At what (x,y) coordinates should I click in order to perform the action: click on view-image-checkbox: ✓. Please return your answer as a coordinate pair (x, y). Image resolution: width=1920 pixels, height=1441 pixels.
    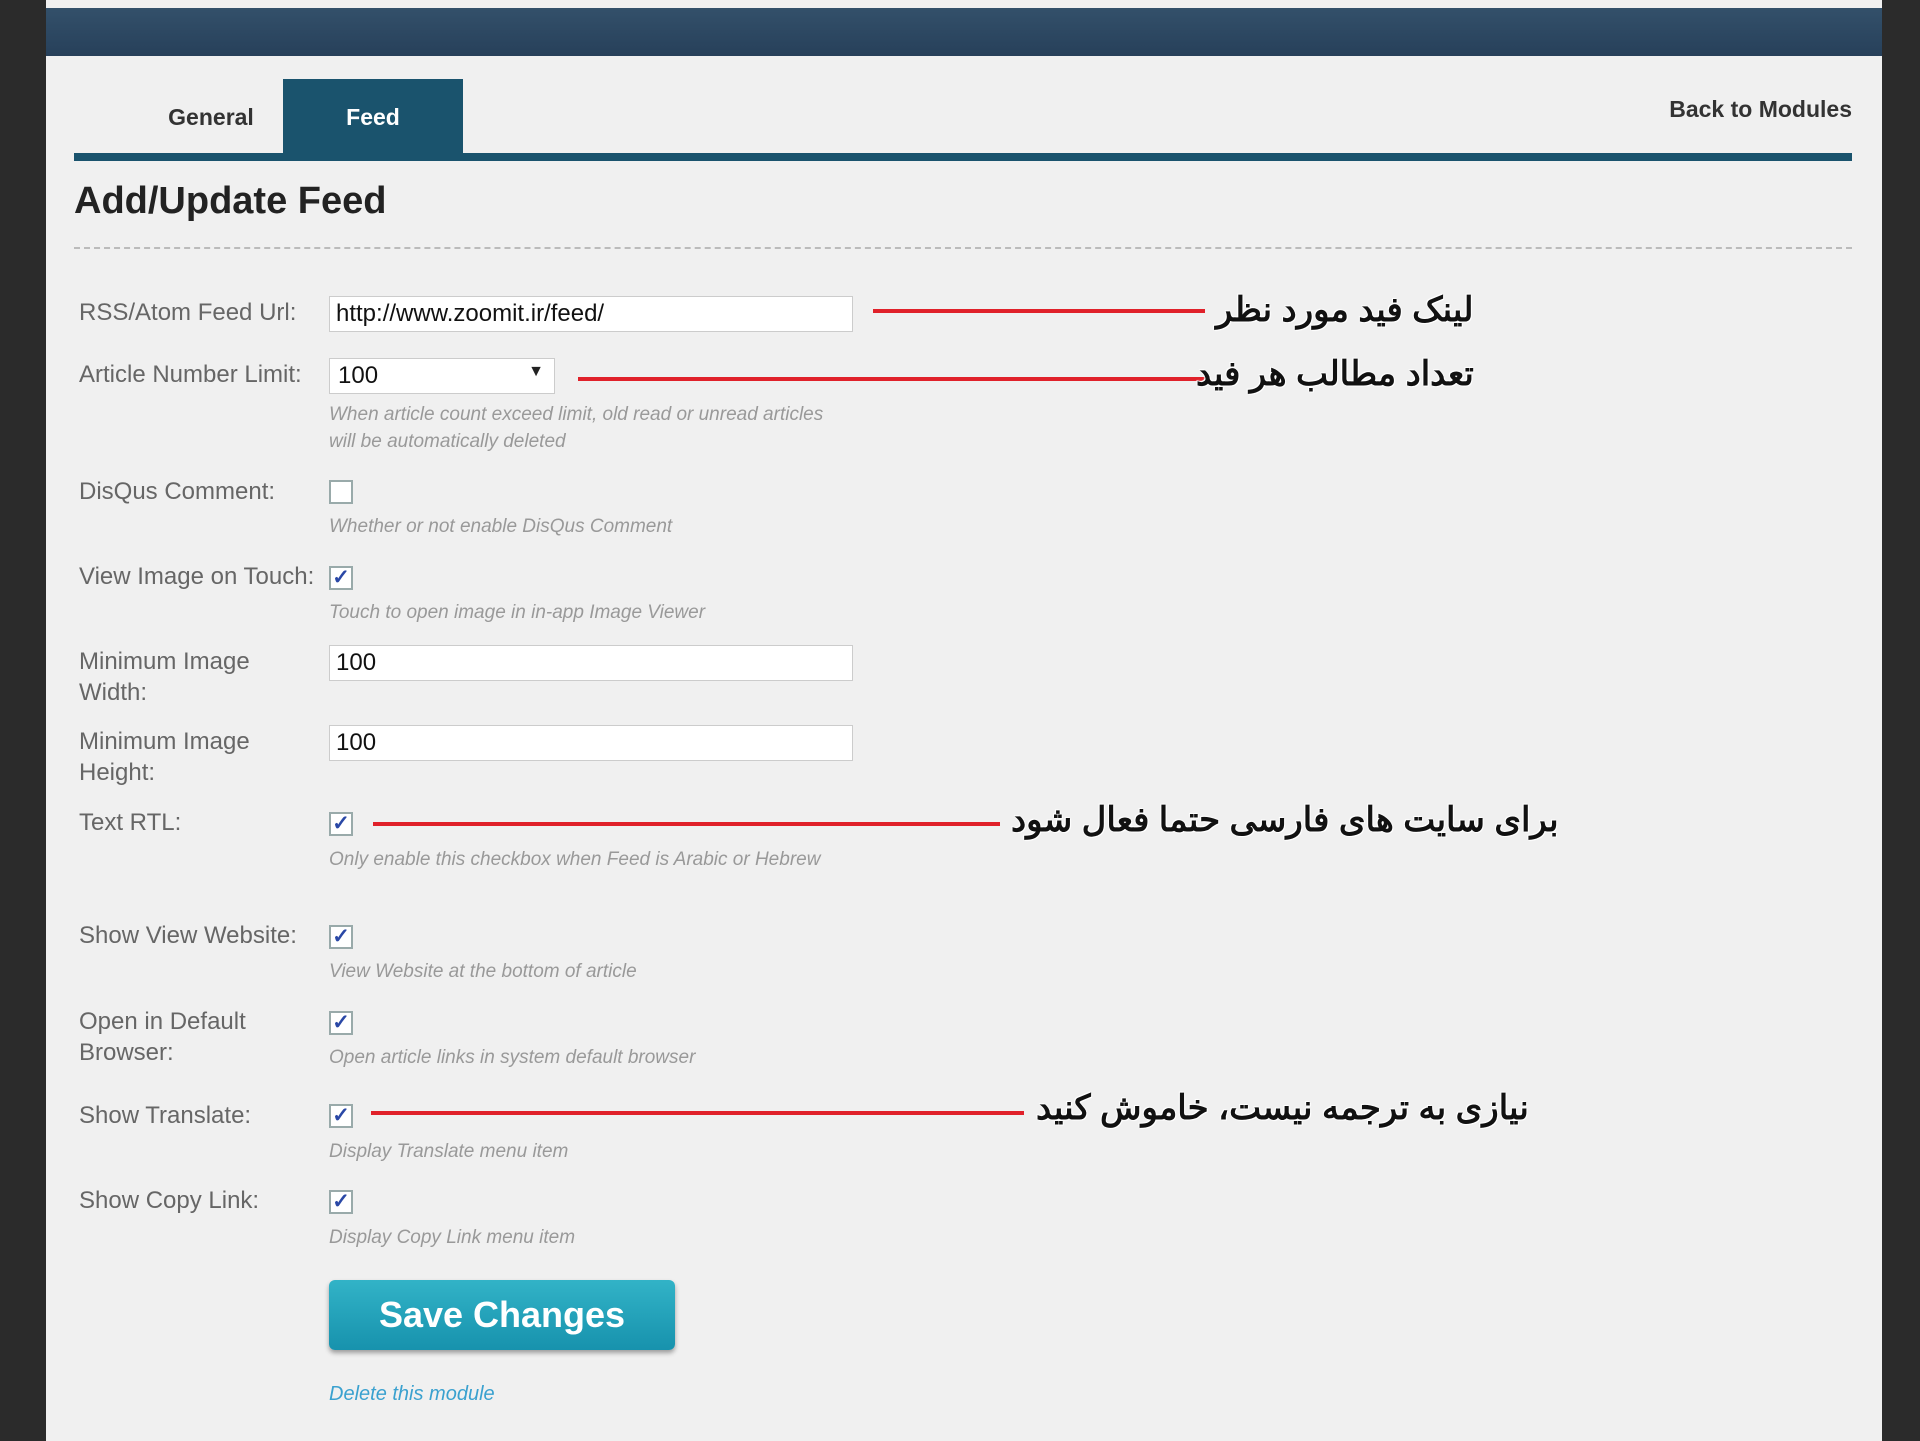
    Looking at the image, I should click on (341, 578).